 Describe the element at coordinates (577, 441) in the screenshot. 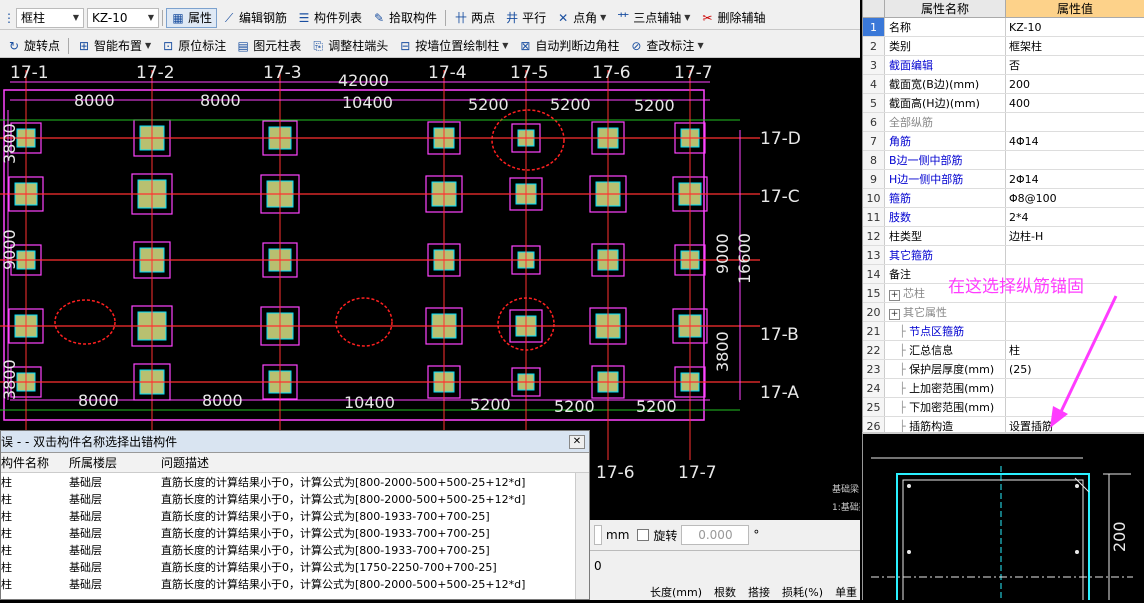

I see `close-icon: ✕` at that location.